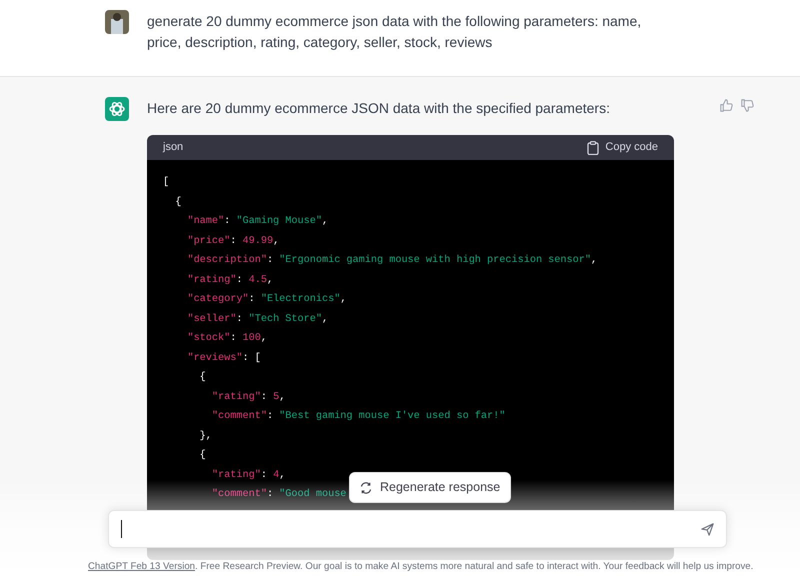 The image size is (800, 580). Describe the element at coordinates (266, 299) in the screenshot. I see `code-line: "category": "Electronics",` at that location.